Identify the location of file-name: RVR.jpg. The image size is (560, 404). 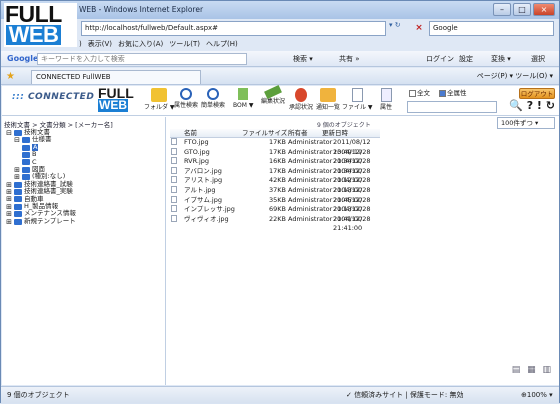
(196, 162).